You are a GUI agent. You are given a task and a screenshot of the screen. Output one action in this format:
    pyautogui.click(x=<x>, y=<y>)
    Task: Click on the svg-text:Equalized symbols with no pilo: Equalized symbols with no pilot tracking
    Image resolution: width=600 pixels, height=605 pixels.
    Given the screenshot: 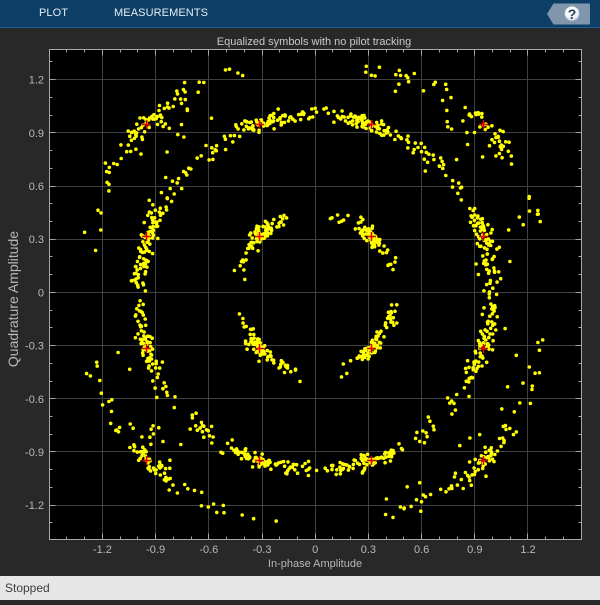 What is the action you would take?
    pyautogui.click(x=314, y=42)
    